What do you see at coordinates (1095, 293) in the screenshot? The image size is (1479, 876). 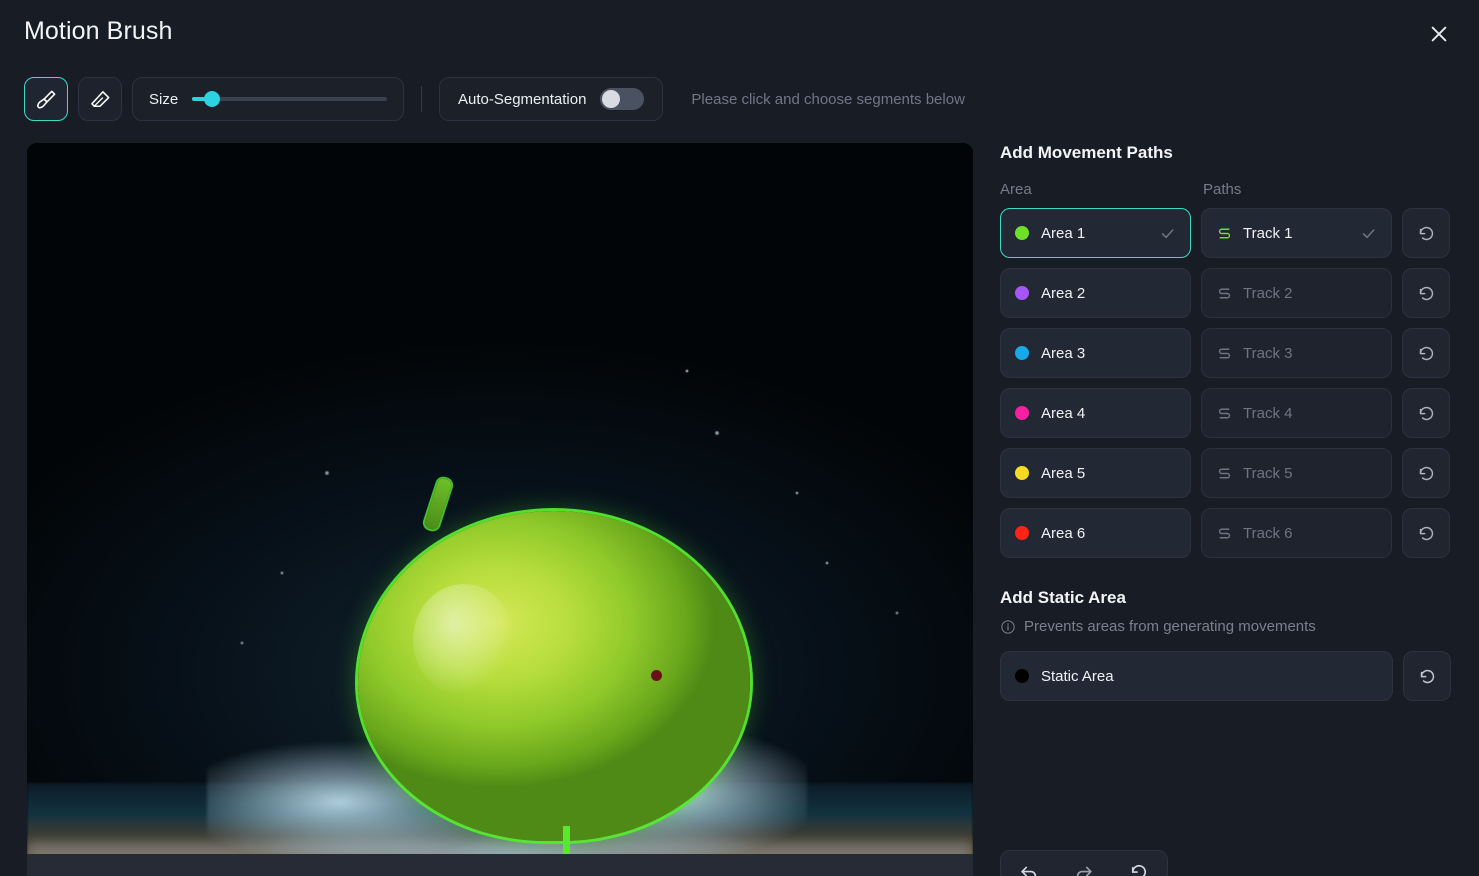 I see `area-chip-2: Area 2` at bounding box center [1095, 293].